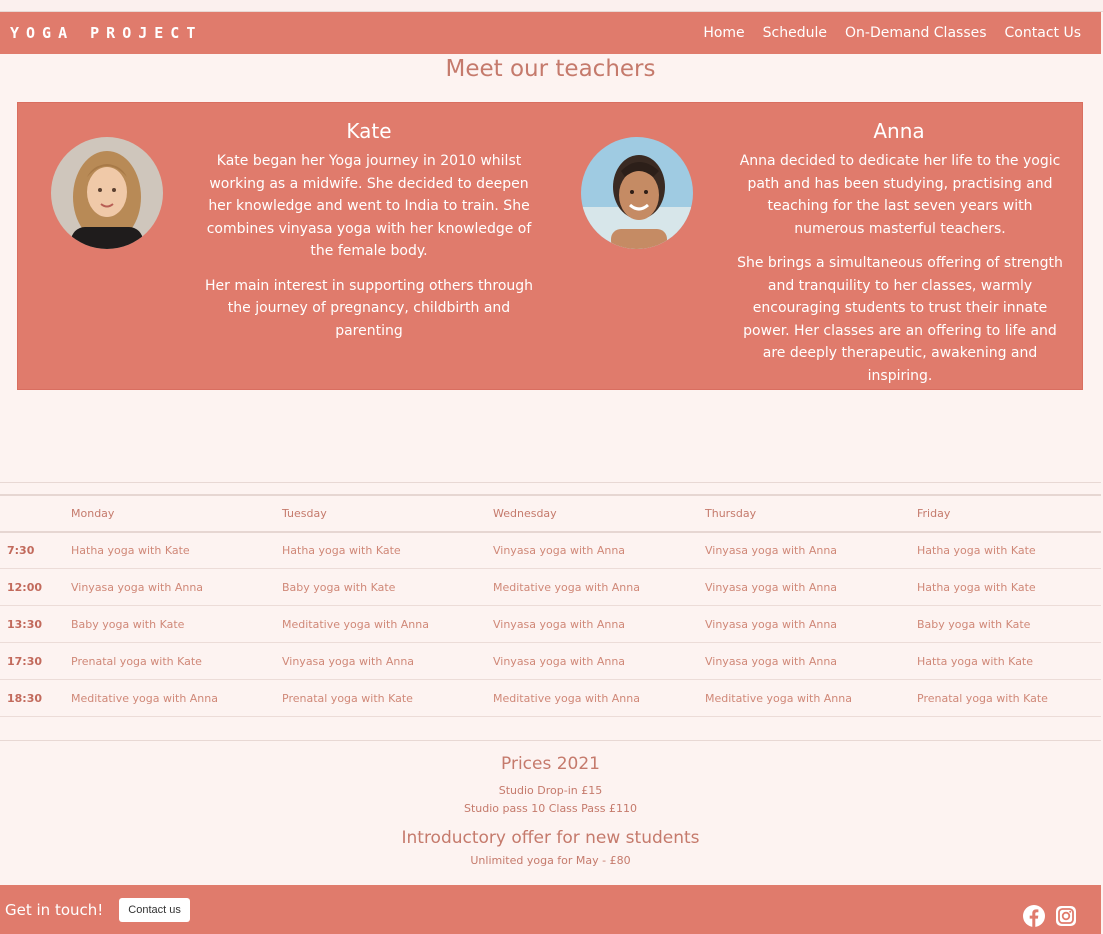  Describe the element at coordinates (551, 6) in the screenshot. I see `top-strip` at that location.